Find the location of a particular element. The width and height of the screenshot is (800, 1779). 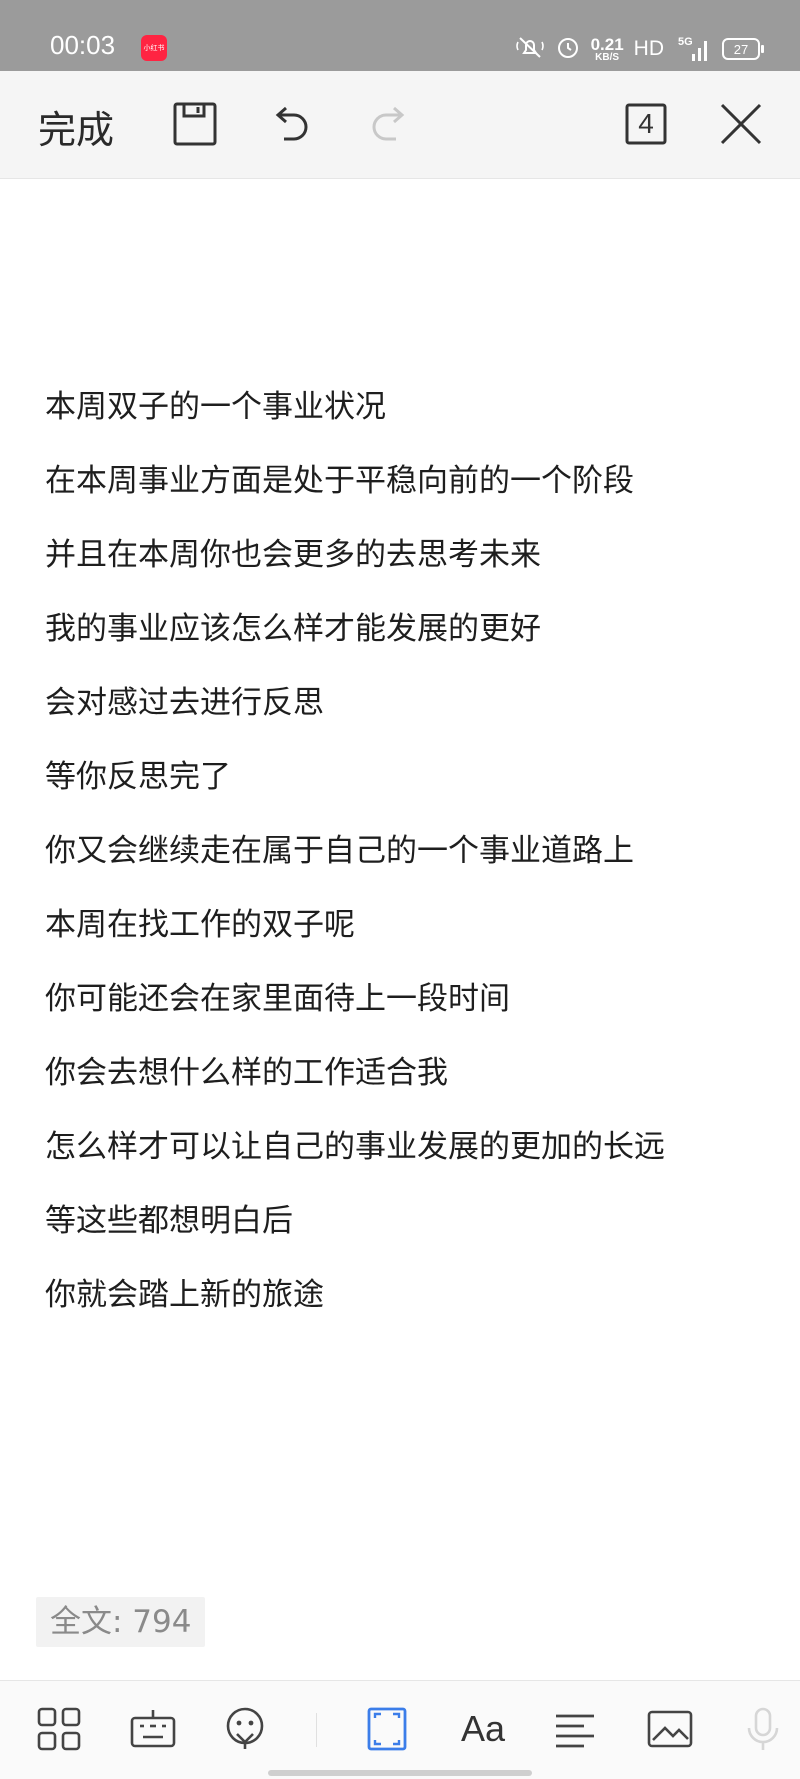

fullscreen-icon is located at coordinates (387, 1729).